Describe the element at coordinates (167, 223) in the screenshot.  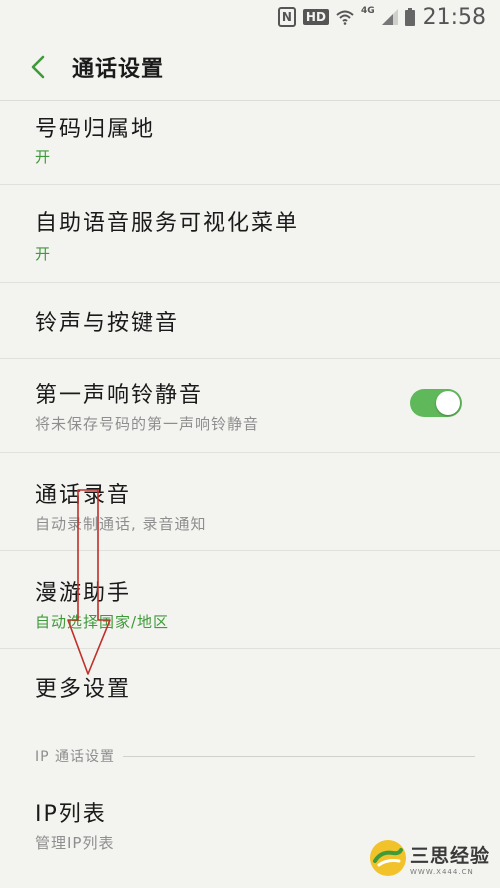
I see `setting-title: 自助语音服务可视化菜单` at that location.